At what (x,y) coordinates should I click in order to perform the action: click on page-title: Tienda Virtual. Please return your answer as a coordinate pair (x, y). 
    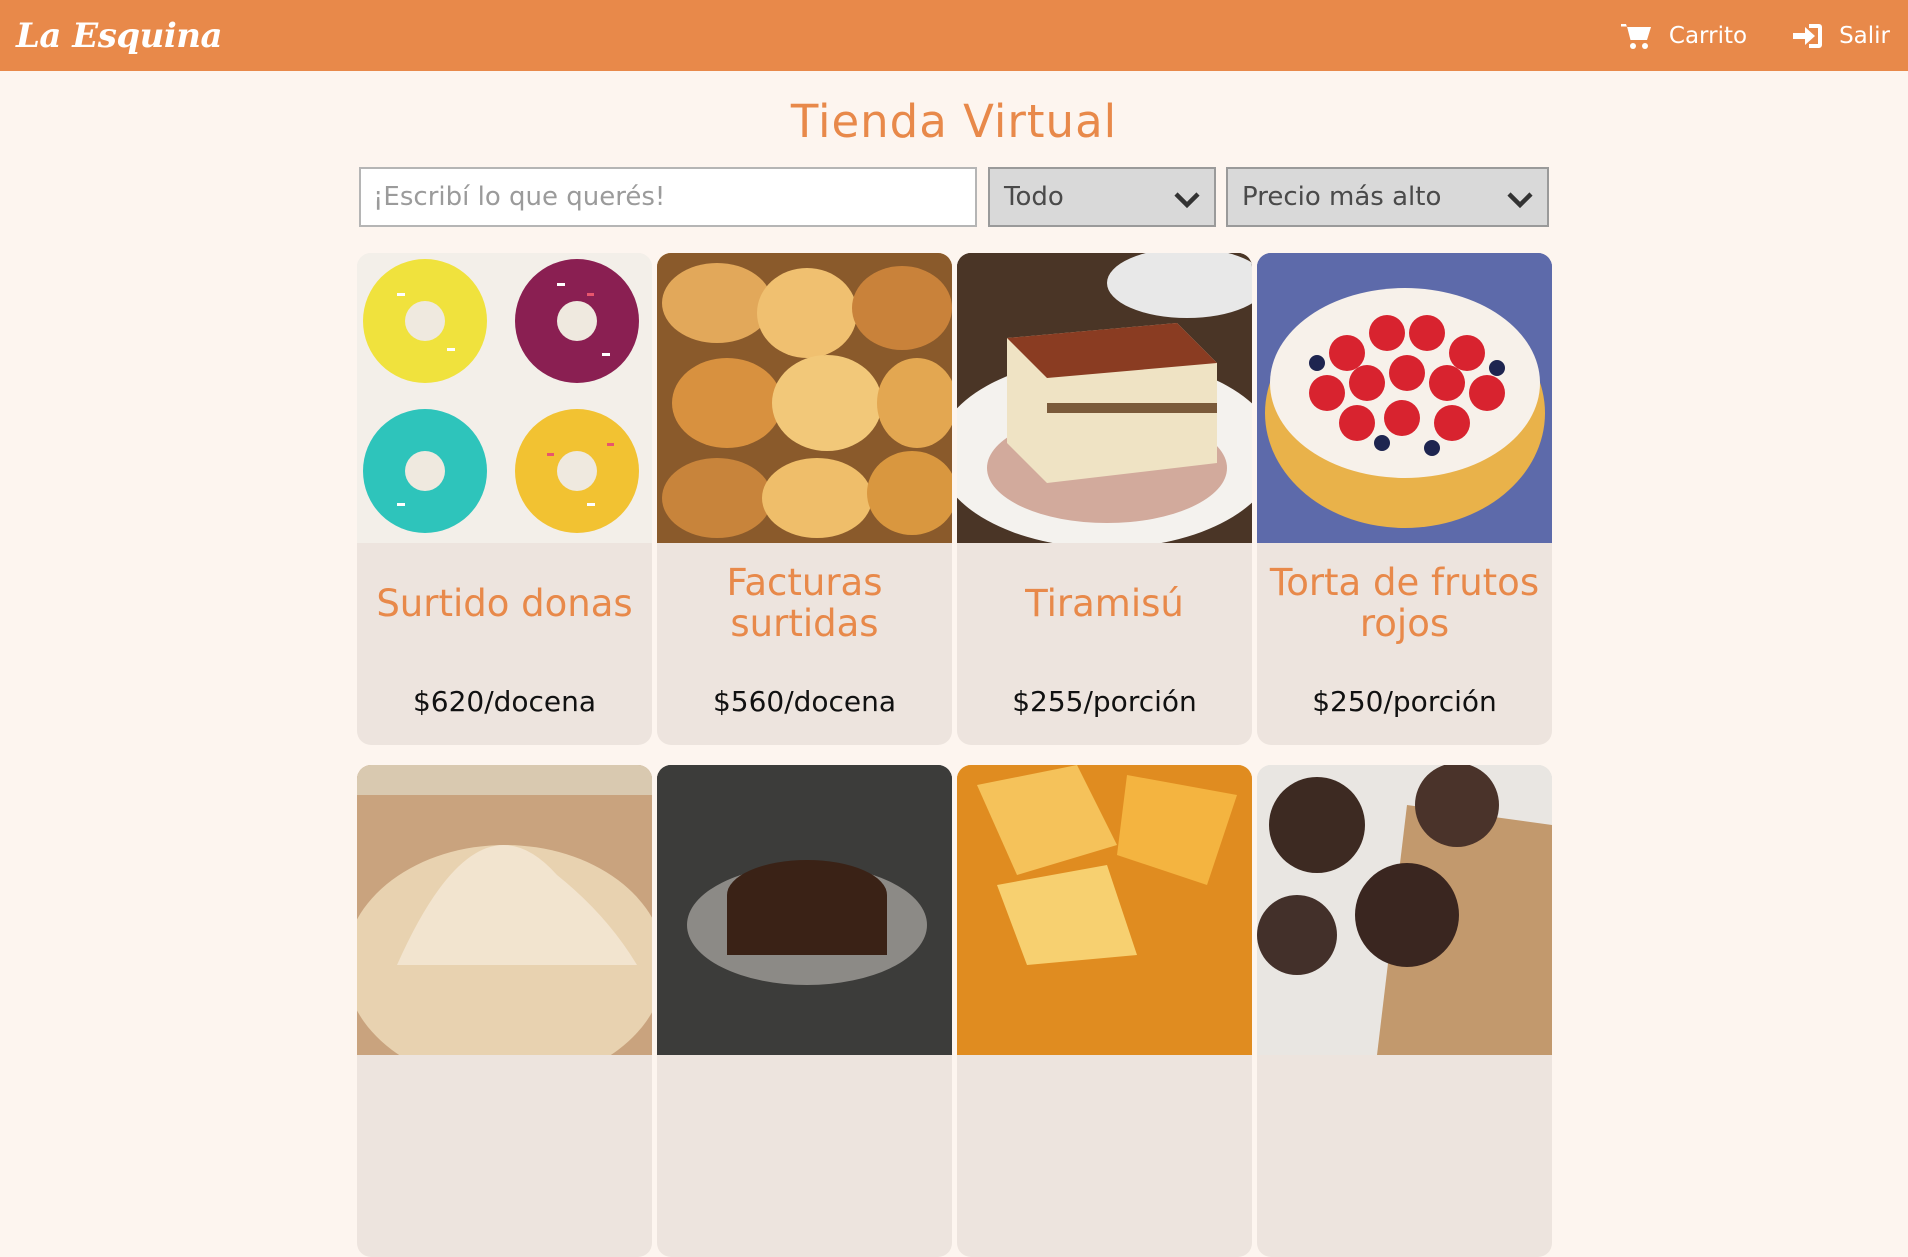
    Looking at the image, I should click on (954, 121).